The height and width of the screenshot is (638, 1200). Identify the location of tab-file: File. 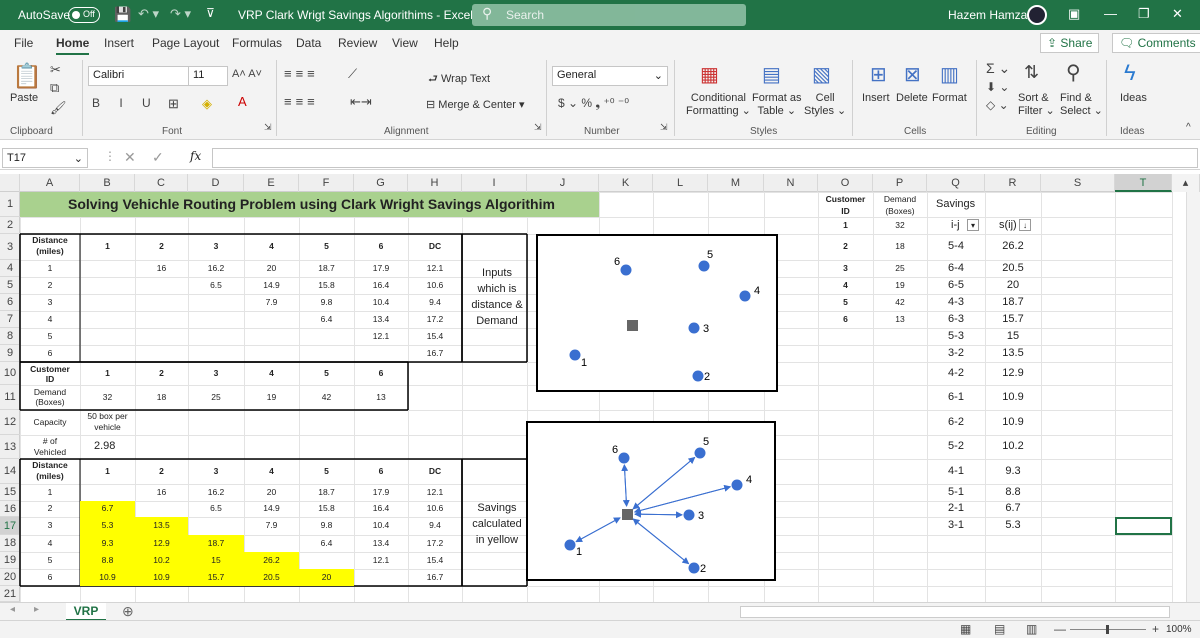
(23, 43).